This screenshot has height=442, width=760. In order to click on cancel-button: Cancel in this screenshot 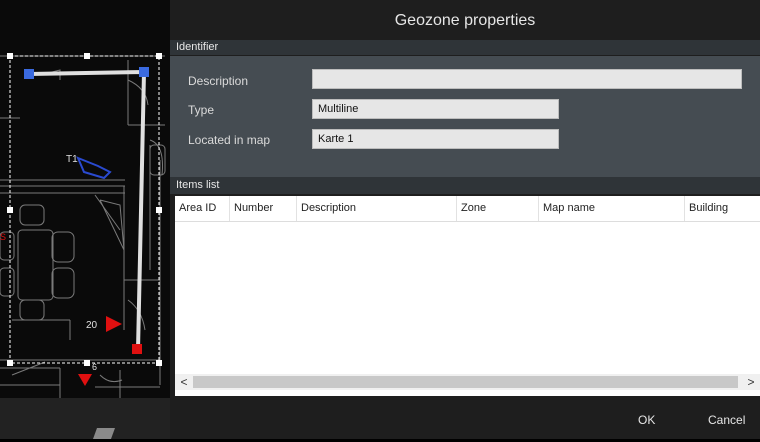, I will do `click(726, 418)`.